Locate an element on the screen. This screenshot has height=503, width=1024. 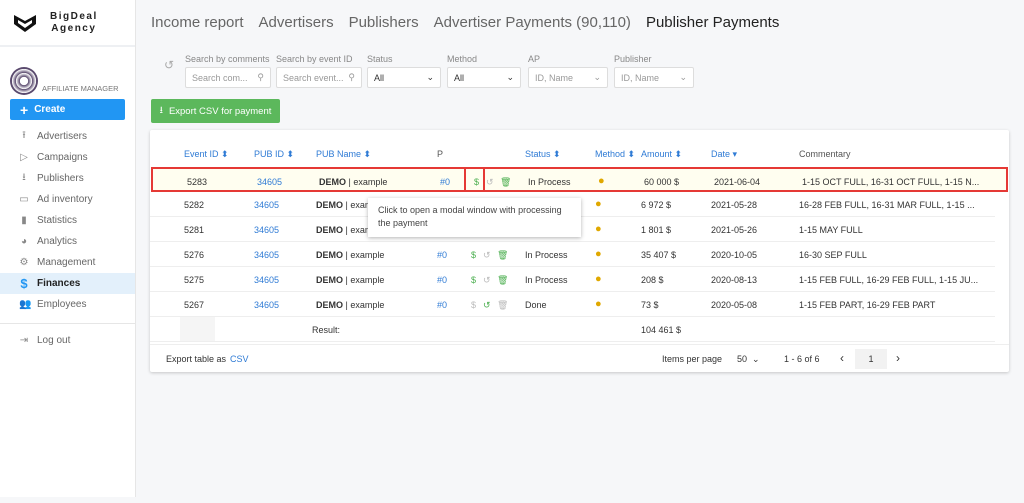
result-label: Result: is located at coordinates (326, 330).